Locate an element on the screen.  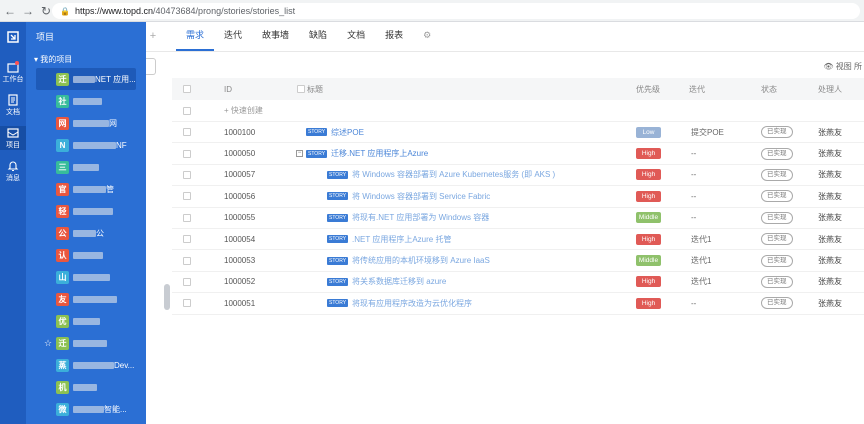
project-item: 友 is located at coordinates (86, 299).